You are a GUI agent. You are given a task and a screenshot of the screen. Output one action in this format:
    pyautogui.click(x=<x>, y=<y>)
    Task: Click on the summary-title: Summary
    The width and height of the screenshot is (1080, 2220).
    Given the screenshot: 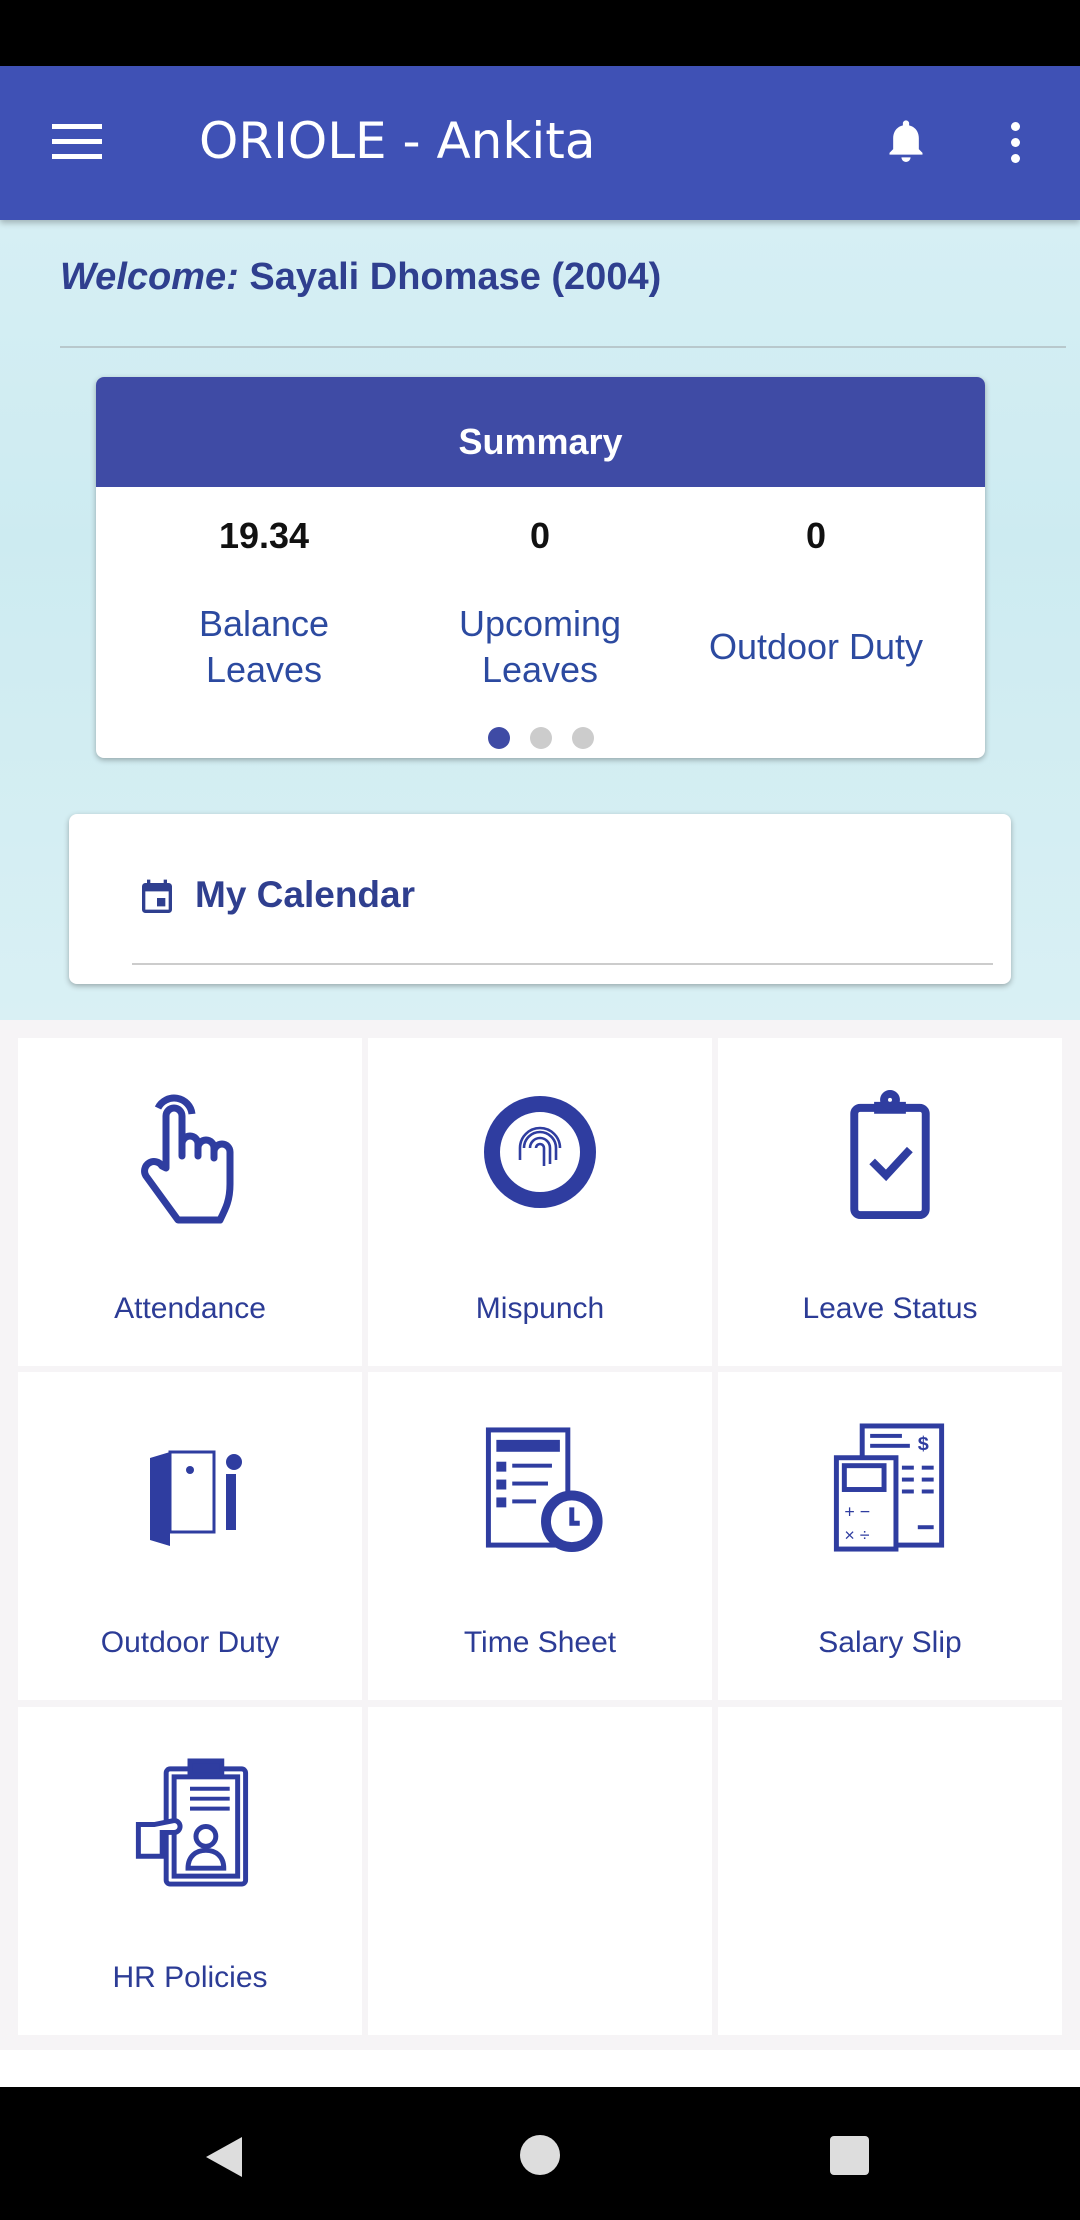 What is the action you would take?
    pyautogui.click(x=540, y=432)
    